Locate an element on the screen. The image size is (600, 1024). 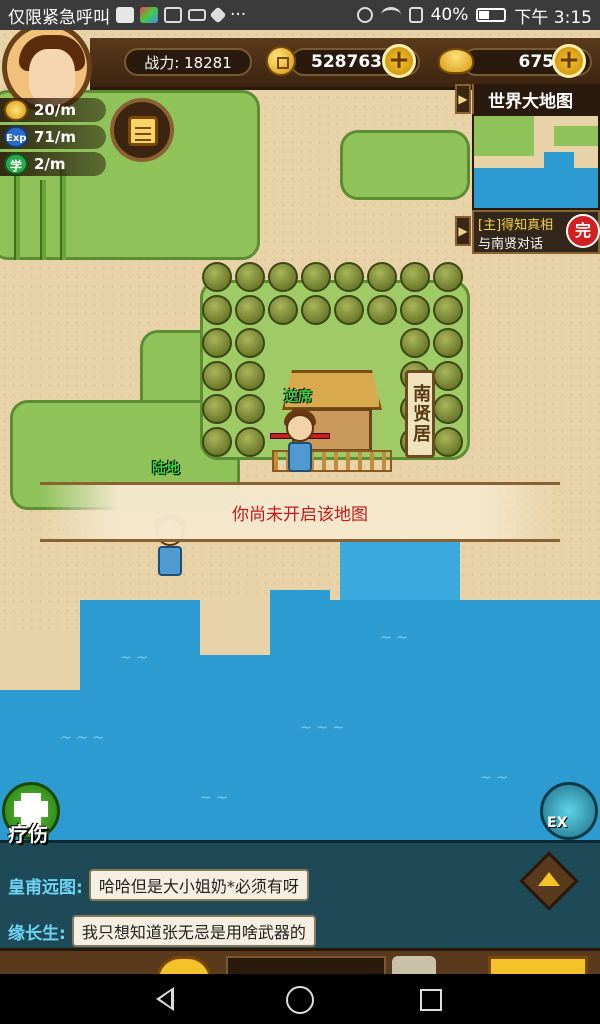
location-sign: 南贤居 is located at coordinates (420, 414).